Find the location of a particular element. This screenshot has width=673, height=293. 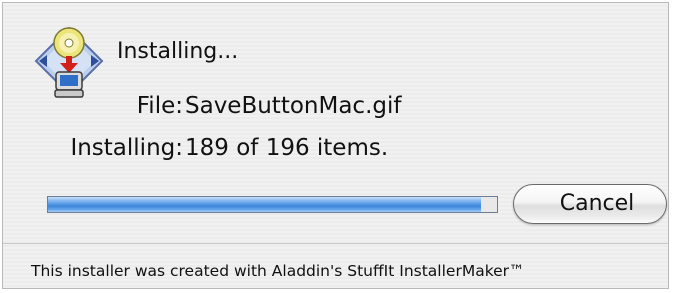

progress-bar is located at coordinates (272, 204).